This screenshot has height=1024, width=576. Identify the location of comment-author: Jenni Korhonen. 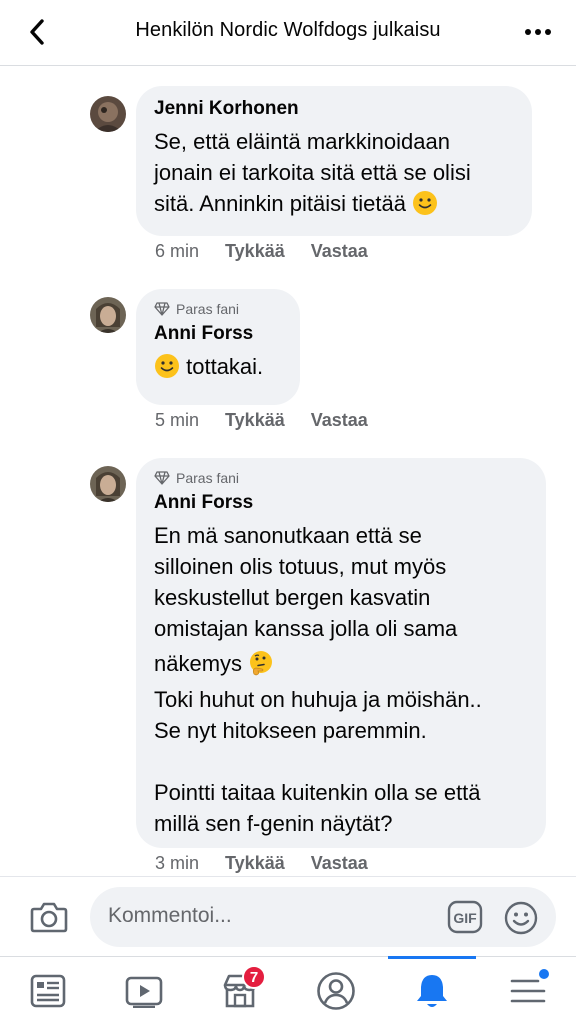
(334, 109).